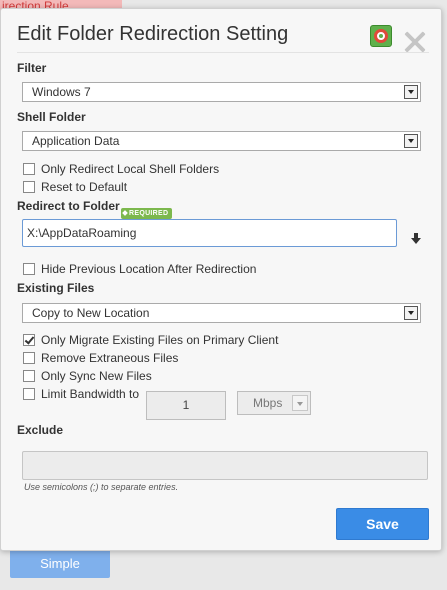 The height and width of the screenshot is (590, 447). What do you see at coordinates (153, 34) in the screenshot?
I see `dialog-title: Edit Folder Redirection Setting` at bounding box center [153, 34].